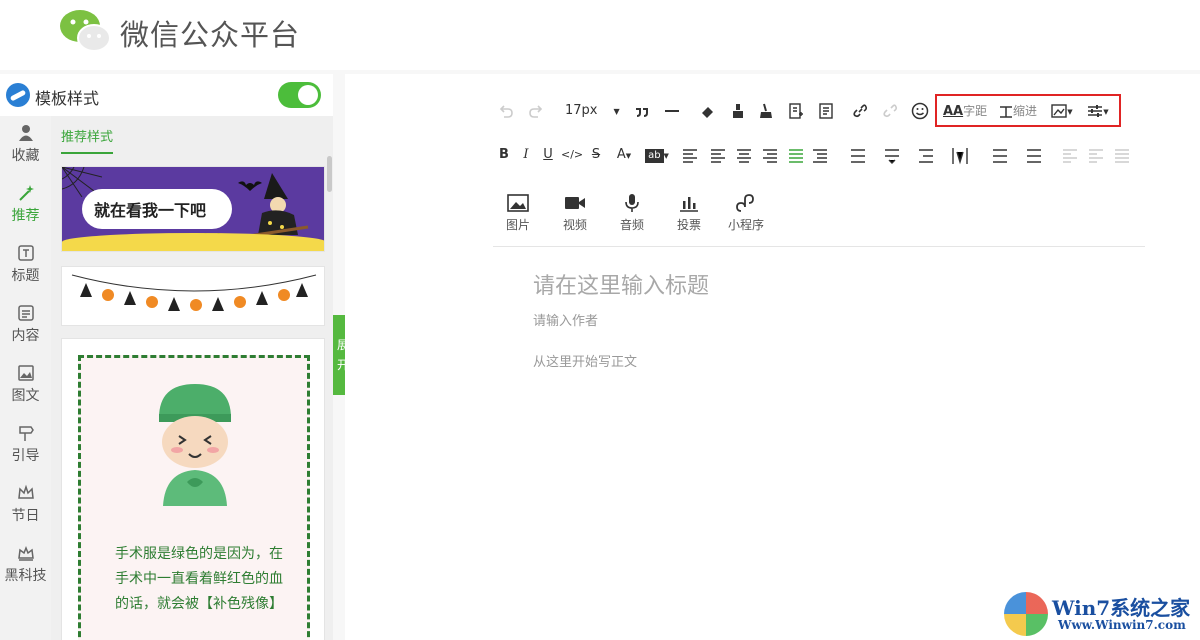 This screenshot has width=1200, height=640. I want to click on nav-label: 引导, so click(25, 456).